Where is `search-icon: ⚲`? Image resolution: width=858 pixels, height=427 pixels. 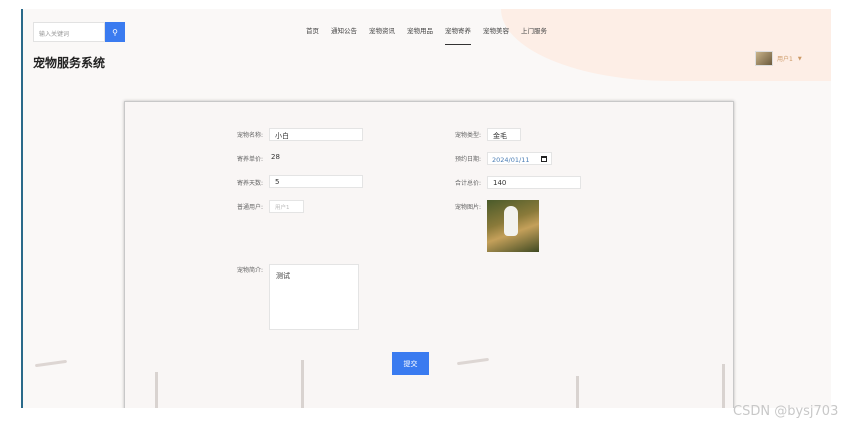
search-icon: ⚲ is located at coordinates (115, 32).